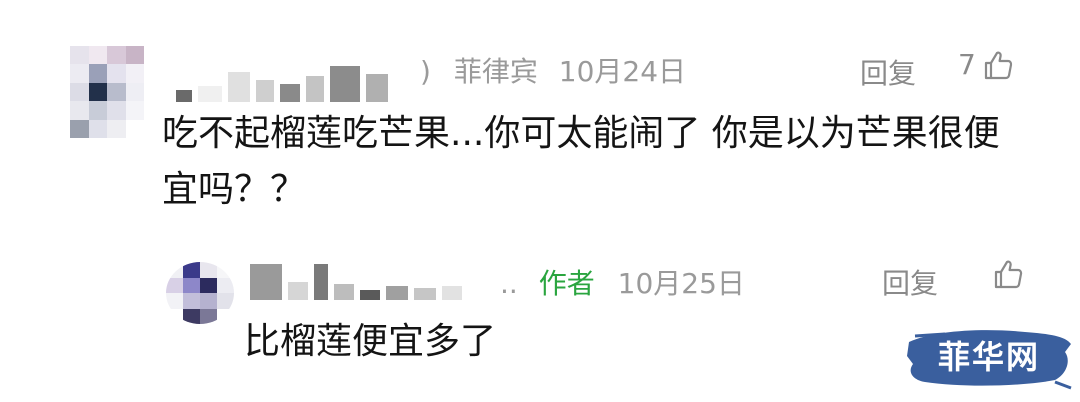 The height and width of the screenshot is (402, 1080). What do you see at coordinates (370, 341) in the screenshot?
I see `reply-text: 比榴莲便宜多了` at bounding box center [370, 341].